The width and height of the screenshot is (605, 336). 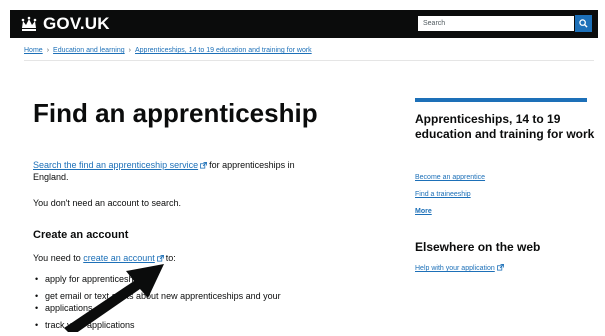 I want to click on breadcrumb-education: Education and learning, so click(x=89, y=50).